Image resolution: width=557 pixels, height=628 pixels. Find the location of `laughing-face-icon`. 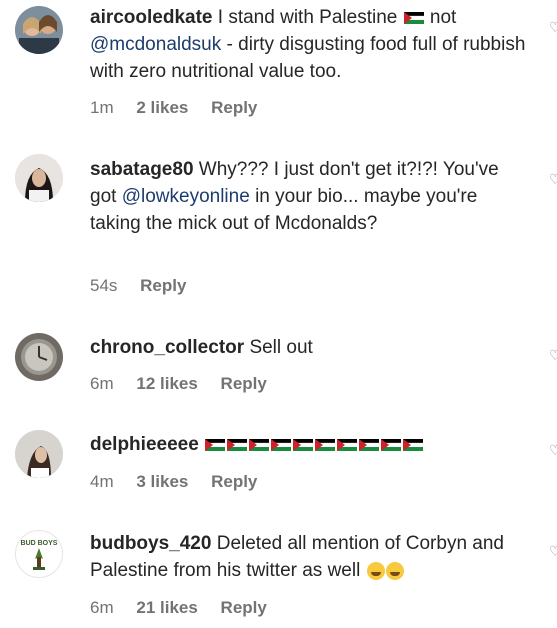

laughing-face-icon is located at coordinates (394, 570).